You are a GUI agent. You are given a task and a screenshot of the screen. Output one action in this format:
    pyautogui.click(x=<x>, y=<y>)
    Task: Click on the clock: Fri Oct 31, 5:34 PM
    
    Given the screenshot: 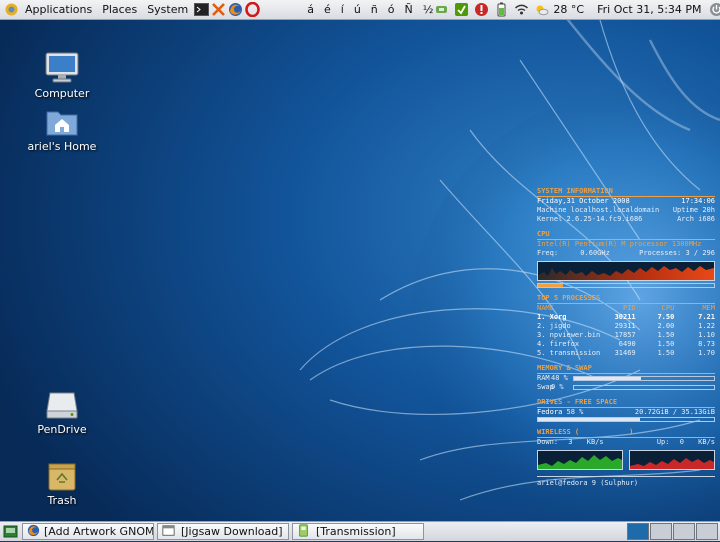 What is the action you would take?
    pyautogui.click(x=649, y=9)
    